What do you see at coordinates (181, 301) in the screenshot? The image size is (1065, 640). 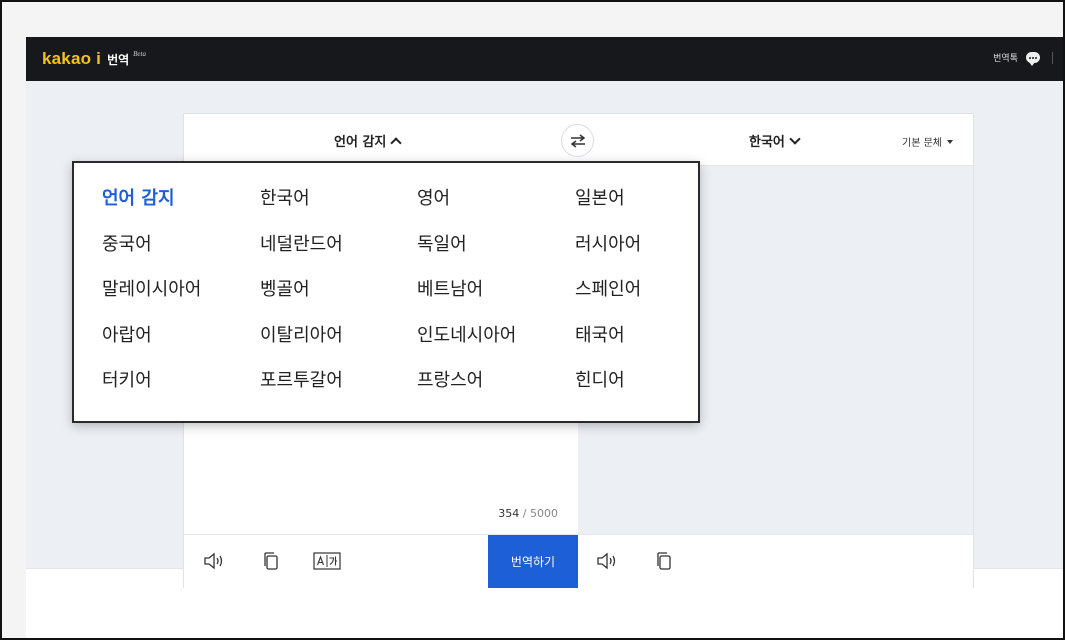 I see `language-option: 말레이시아어` at bounding box center [181, 301].